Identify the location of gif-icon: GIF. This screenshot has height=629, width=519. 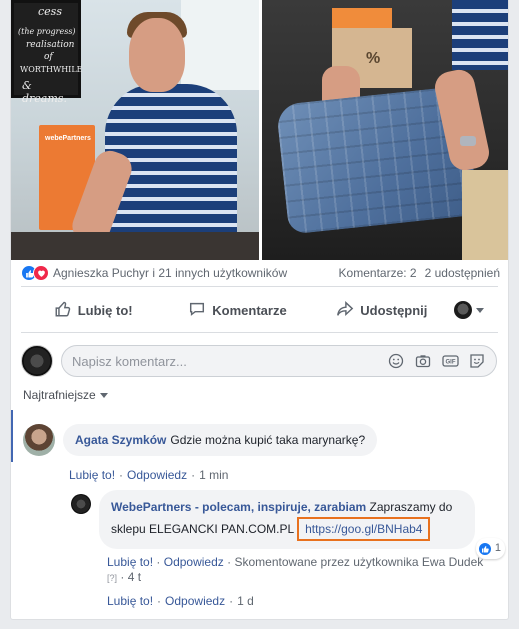
(450, 361).